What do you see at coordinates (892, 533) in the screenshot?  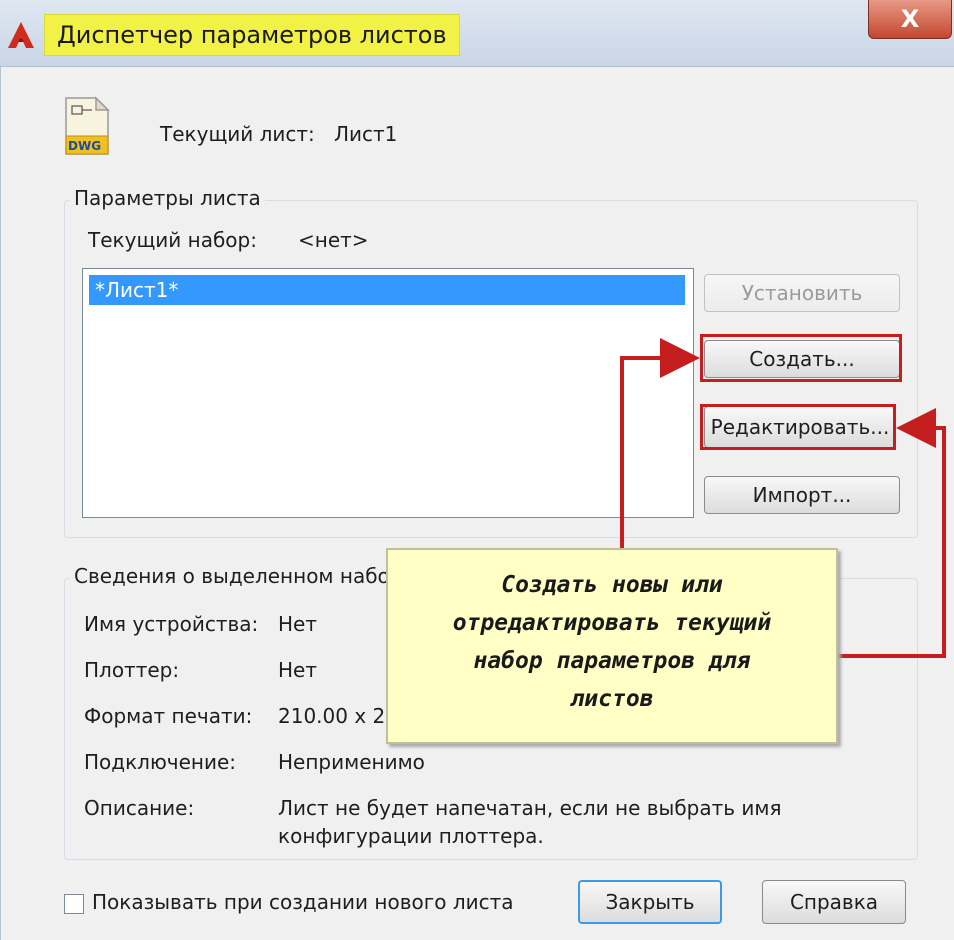 I see `arrow-to-modify-button` at bounding box center [892, 533].